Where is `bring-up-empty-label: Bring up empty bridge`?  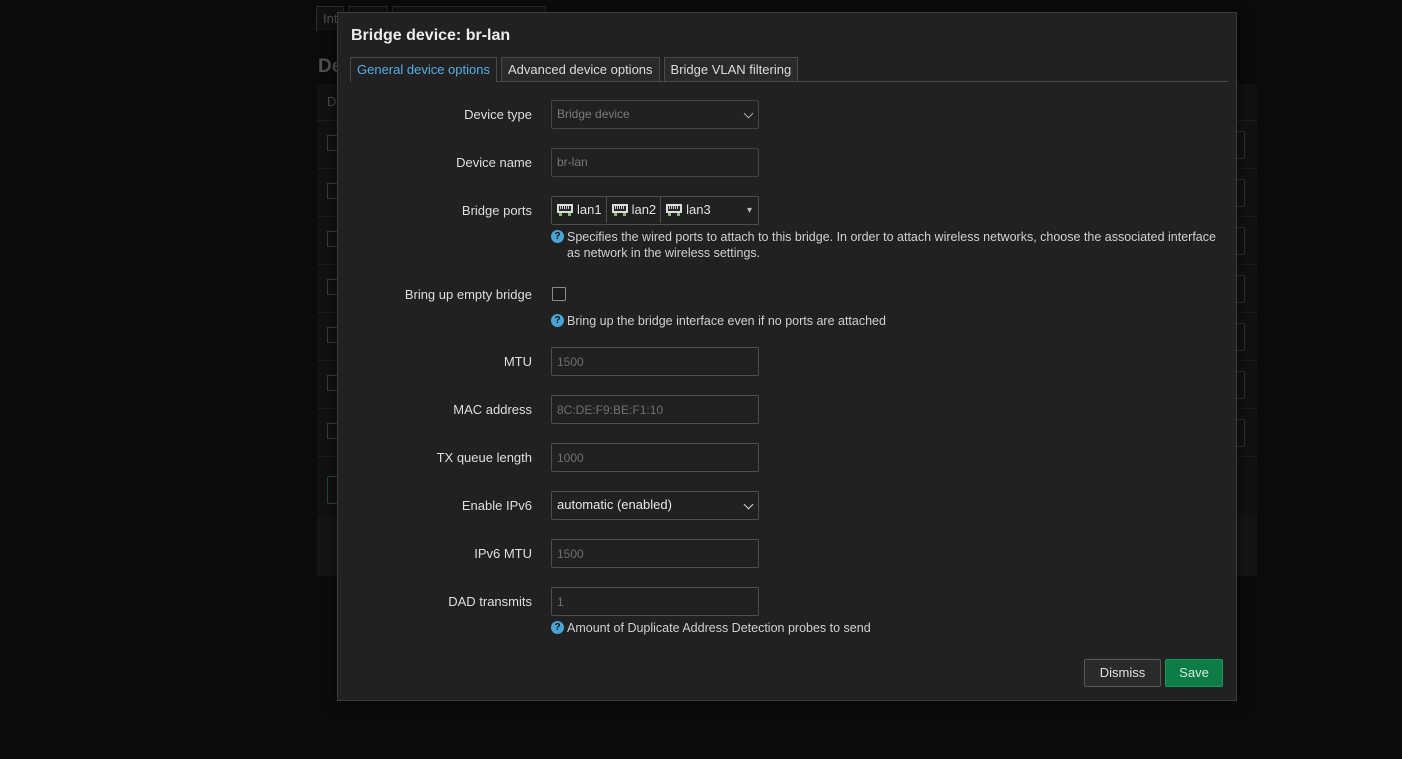 bring-up-empty-label: Bring up empty bridge is located at coordinates (468, 294).